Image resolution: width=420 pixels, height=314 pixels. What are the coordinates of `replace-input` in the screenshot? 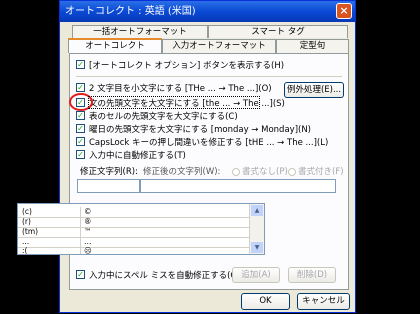 It's located at (108, 186).